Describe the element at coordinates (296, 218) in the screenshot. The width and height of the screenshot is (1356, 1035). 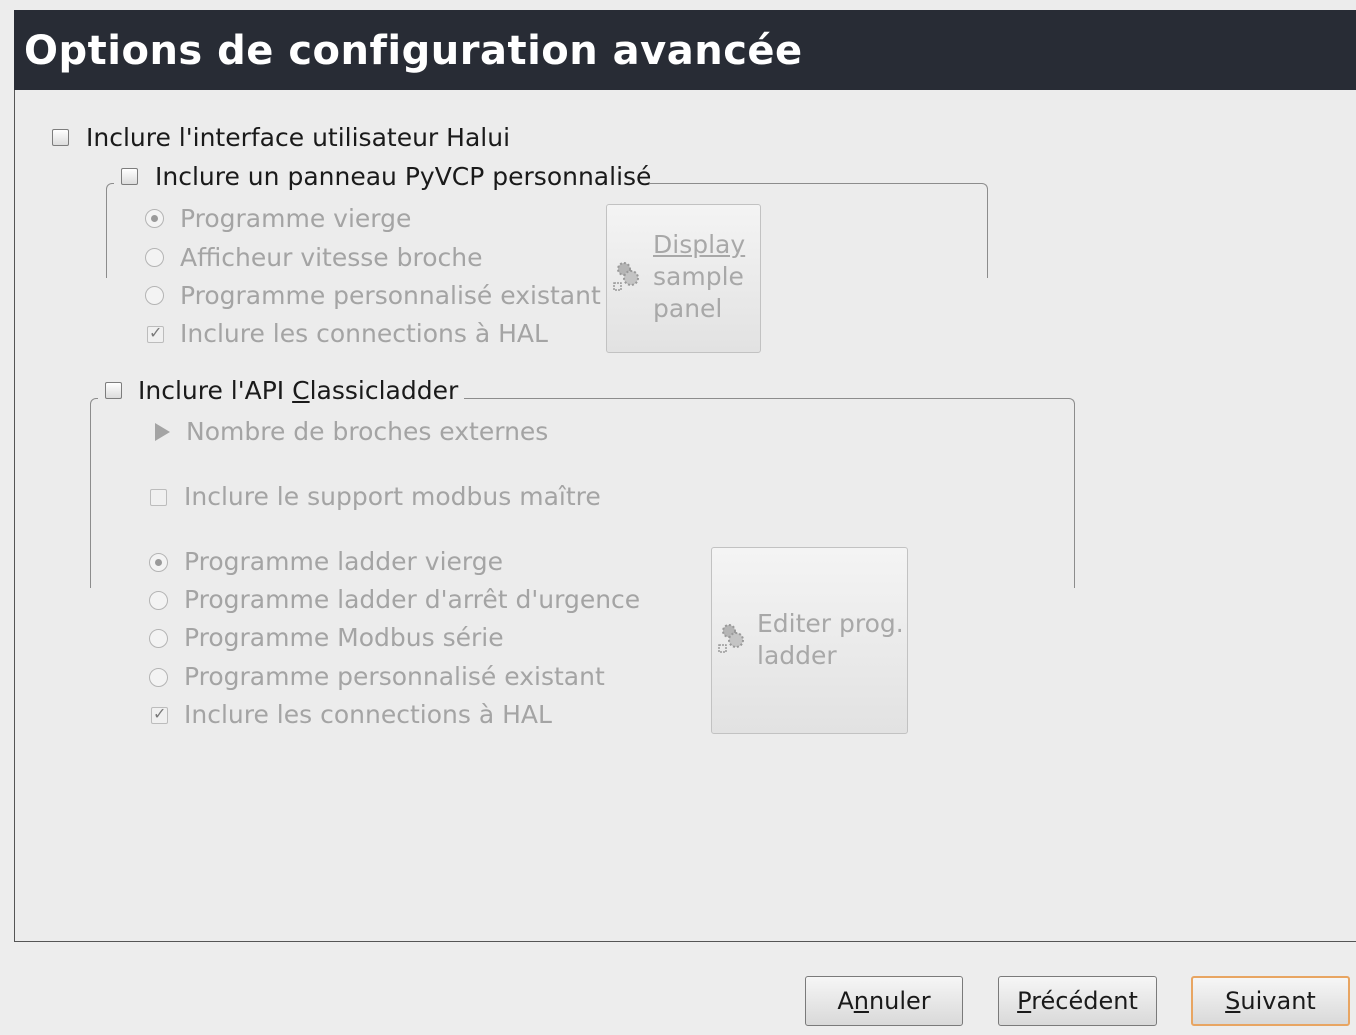
I see `pyvcp-option-label: Programme vierge` at that location.